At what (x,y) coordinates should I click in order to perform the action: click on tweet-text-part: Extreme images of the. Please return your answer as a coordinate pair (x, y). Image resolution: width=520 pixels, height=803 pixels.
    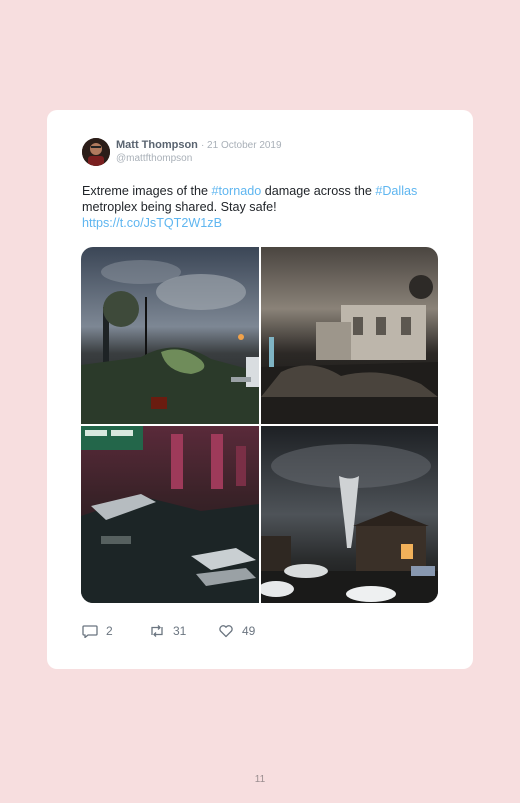
    Looking at the image, I should click on (147, 191).